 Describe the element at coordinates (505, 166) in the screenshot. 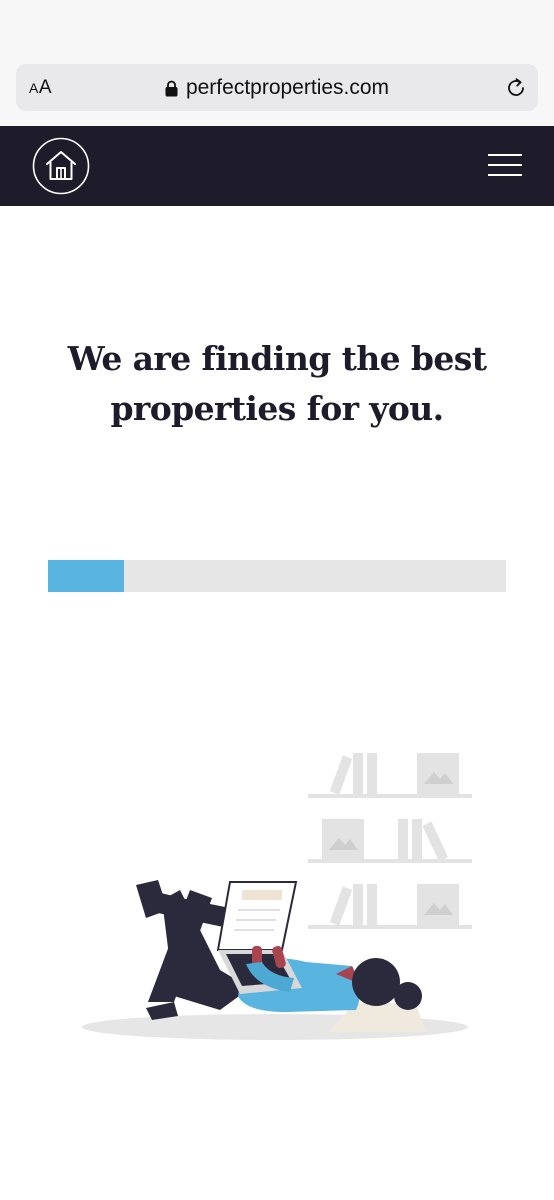

I see `hamburger-menu-icon` at that location.